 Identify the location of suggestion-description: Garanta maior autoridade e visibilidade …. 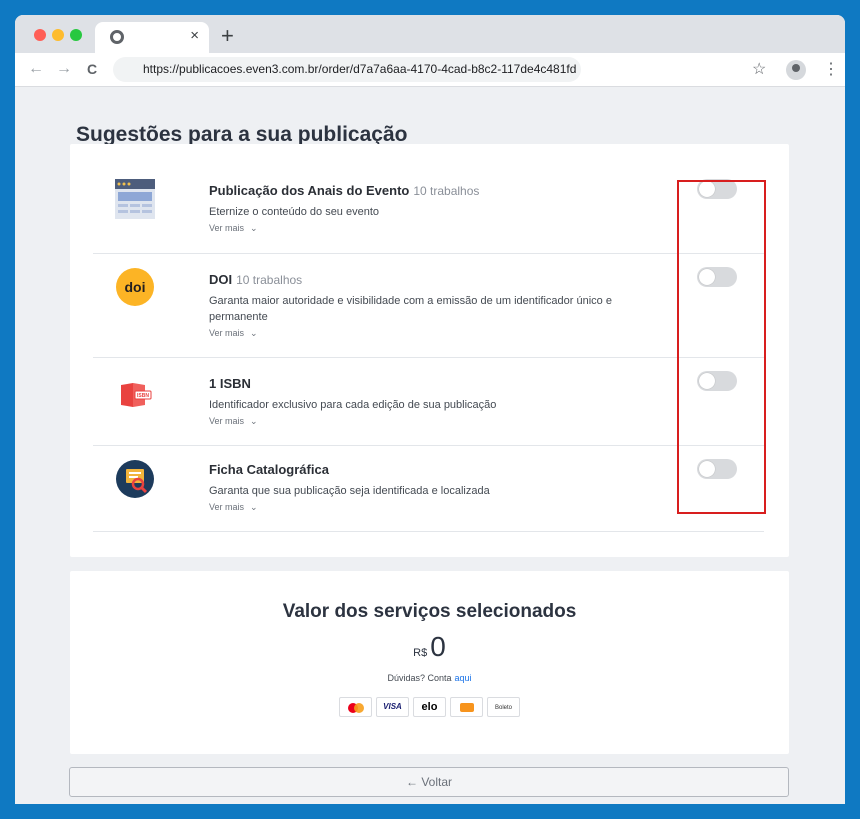
(410, 309).